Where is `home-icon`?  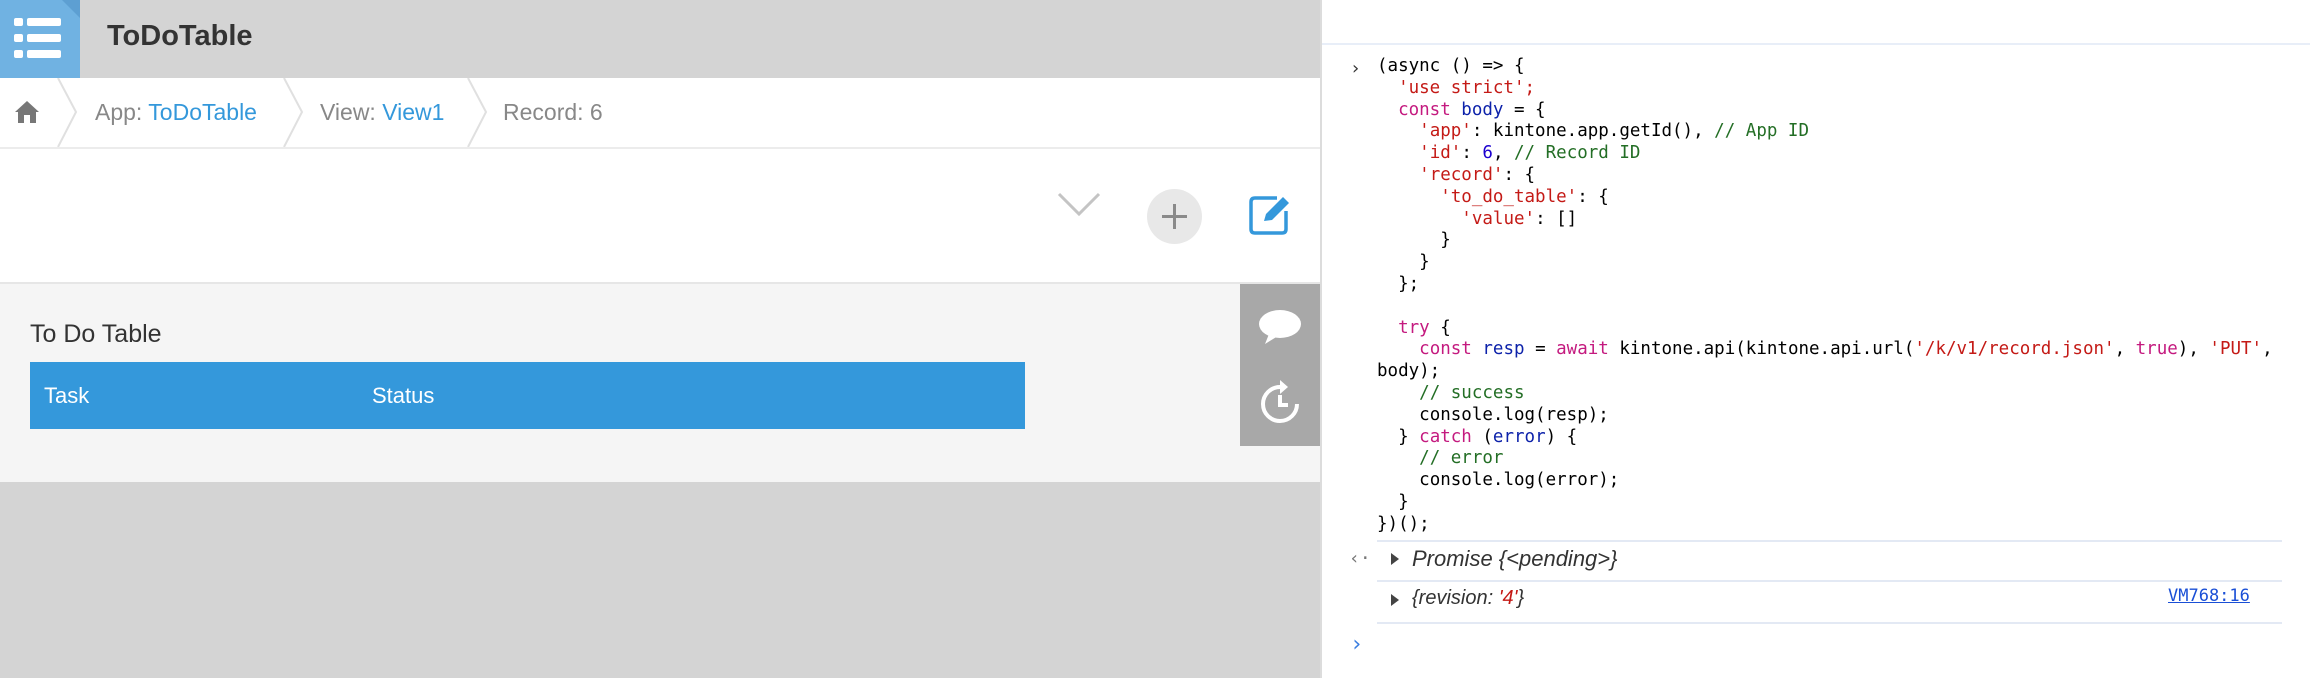 home-icon is located at coordinates (27, 112).